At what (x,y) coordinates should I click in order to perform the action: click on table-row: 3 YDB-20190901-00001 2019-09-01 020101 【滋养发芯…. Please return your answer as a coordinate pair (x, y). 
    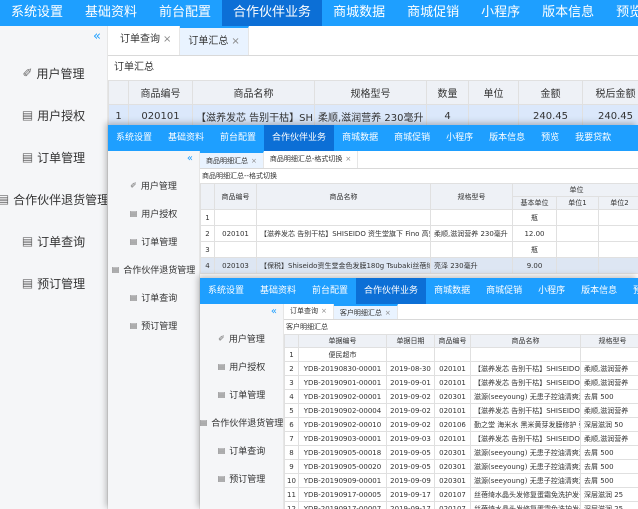
    Looking at the image, I should click on (461, 382).